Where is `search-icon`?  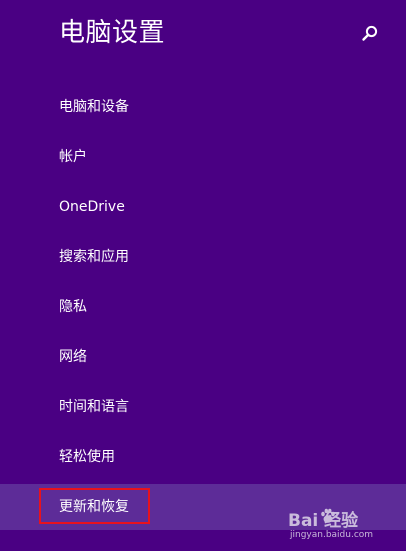 search-icon is located at coordinates (370, 33).